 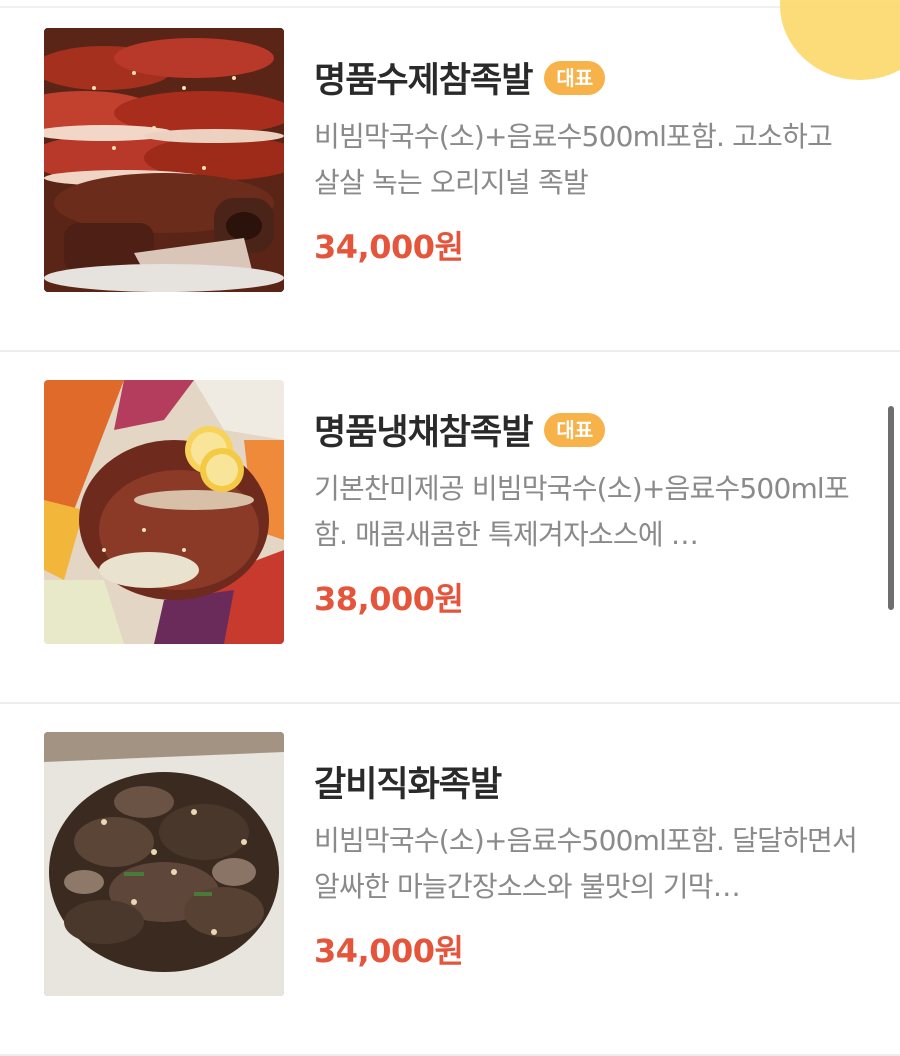 I want to click on menu-item-title: 명품냉채참족발, so click(x=423, y=433).